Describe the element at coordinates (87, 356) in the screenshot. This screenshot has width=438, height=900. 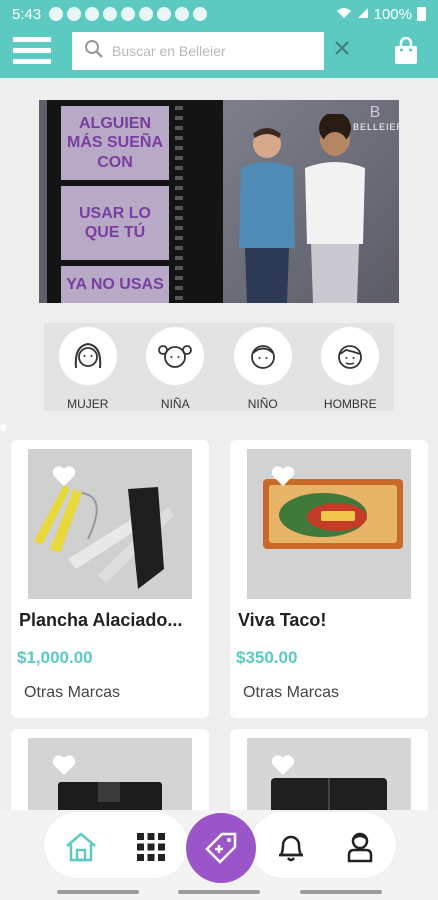
I see `woman-face-icon` at that location.